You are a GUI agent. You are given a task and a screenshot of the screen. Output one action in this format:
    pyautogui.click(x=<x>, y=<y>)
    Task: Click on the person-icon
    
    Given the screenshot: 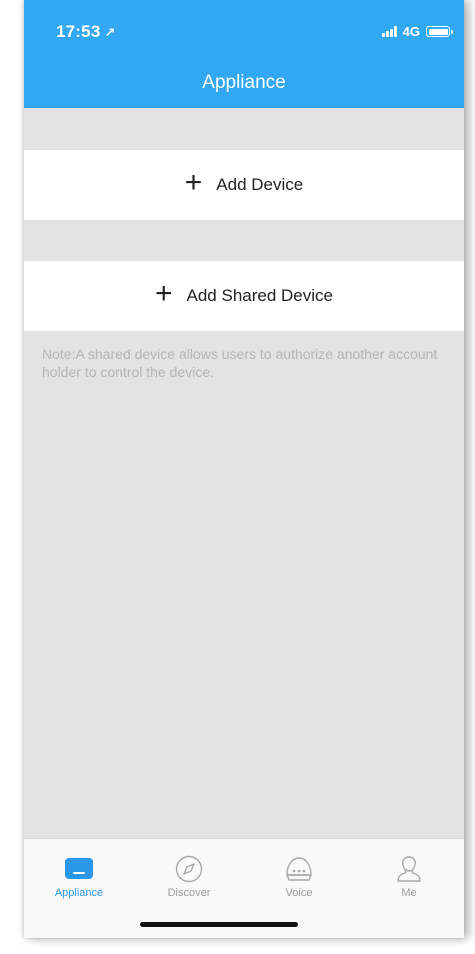 What is the action you would take?
    pyautogui.click(x=409, y=869)
    